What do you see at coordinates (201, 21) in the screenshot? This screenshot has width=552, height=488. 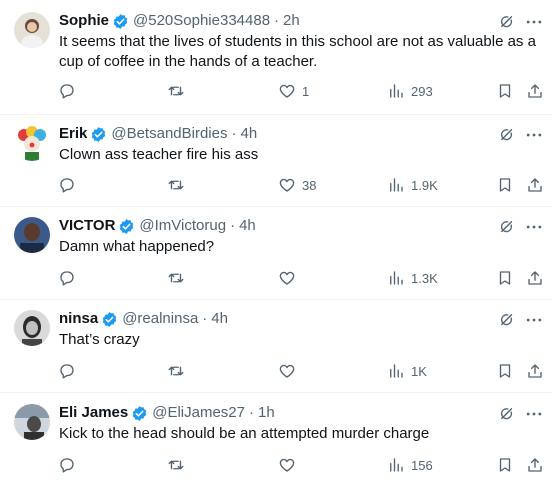 I see `handle: @520Sophie334488` at bounding box center [201, 21].